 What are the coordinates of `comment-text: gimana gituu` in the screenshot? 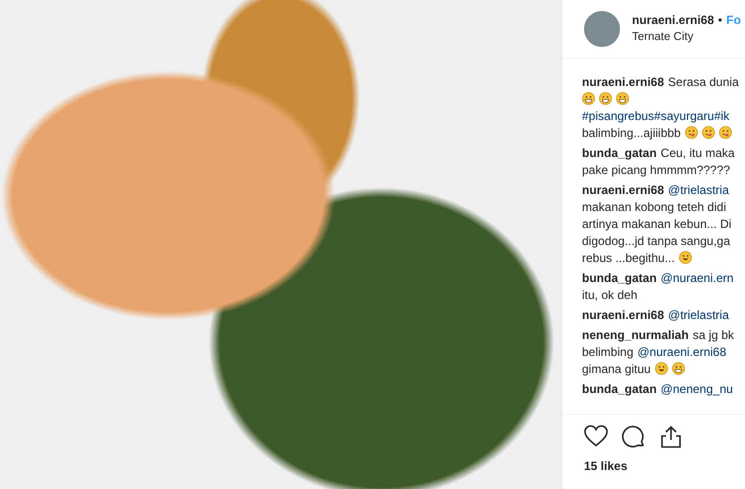 It's located at (616, 369).